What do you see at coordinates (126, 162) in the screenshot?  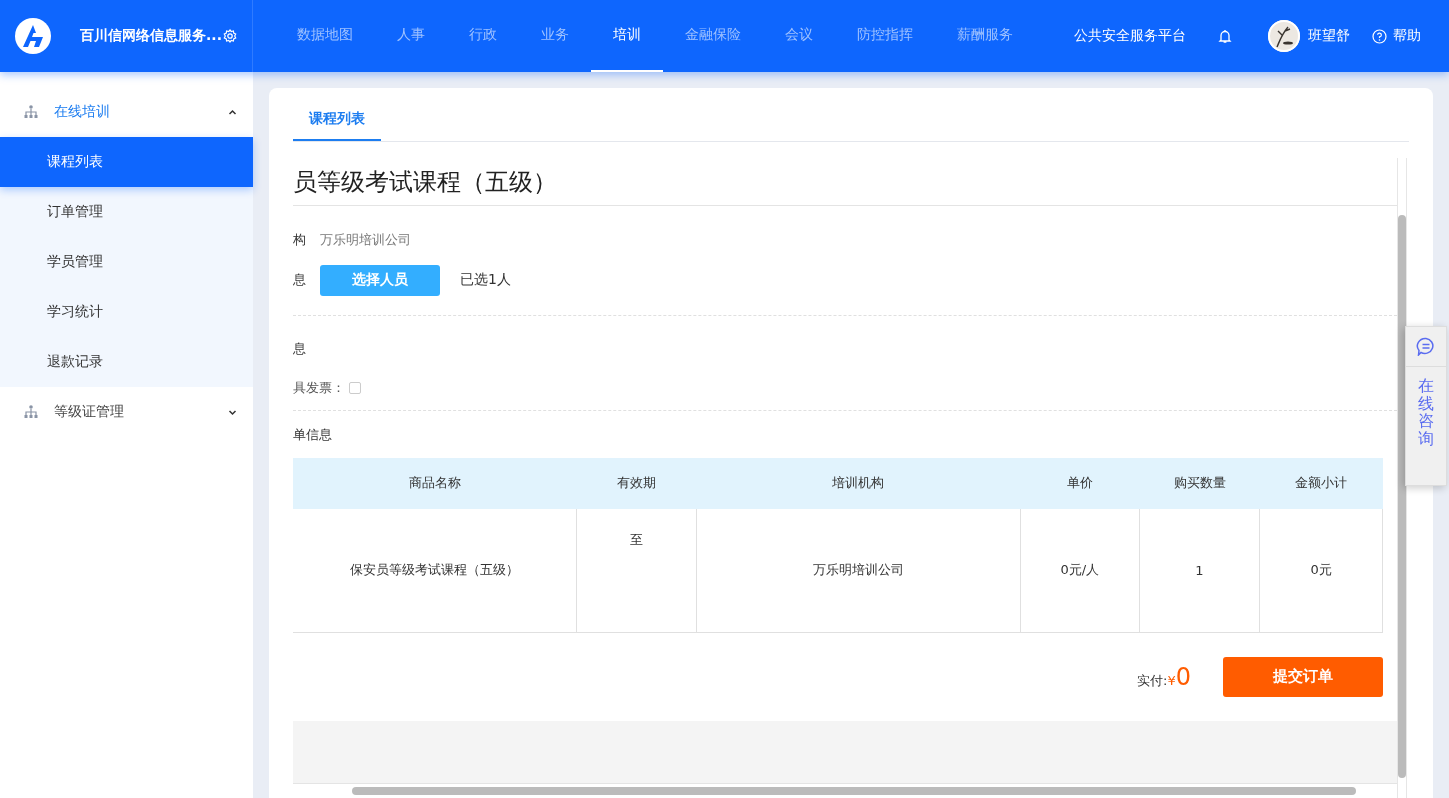 I see `menu-item: 课程列表` at bounding box center [126, 162].